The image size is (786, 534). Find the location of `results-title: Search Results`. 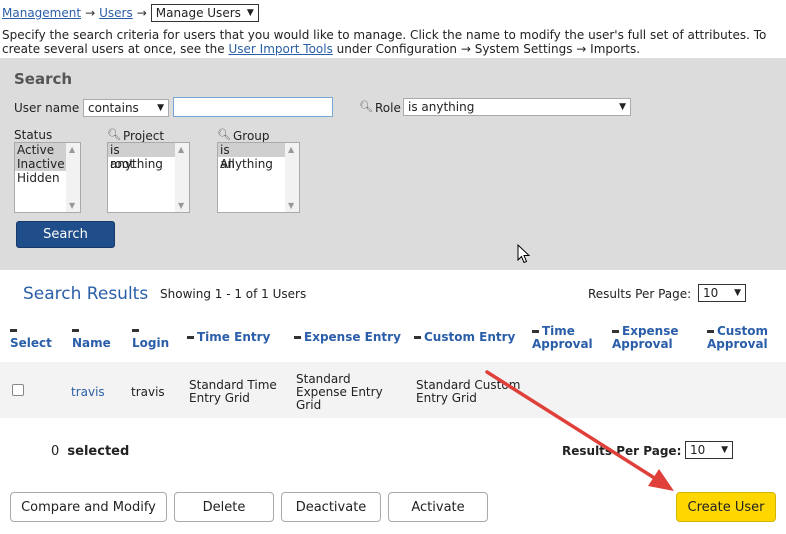

results-title: Search Results is located at coordinates (86, 294).